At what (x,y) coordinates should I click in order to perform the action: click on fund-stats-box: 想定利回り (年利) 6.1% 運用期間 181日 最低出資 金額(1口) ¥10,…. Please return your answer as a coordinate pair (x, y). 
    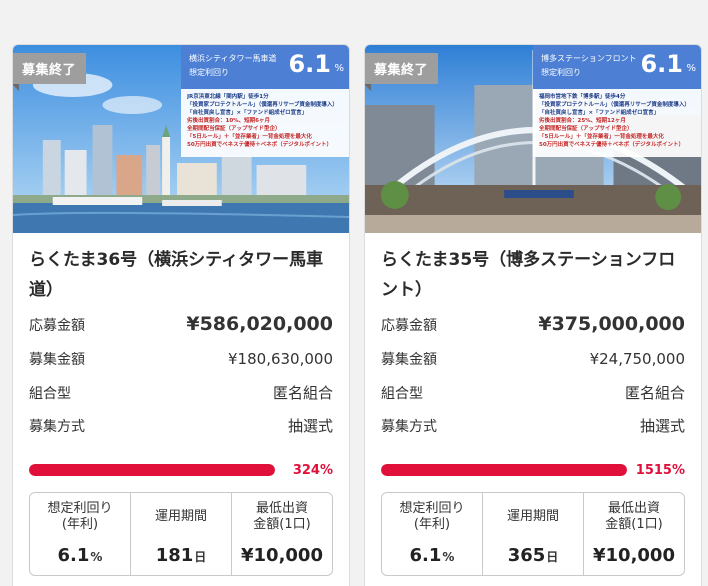
    Looking at the image, I should click on (181, 534).